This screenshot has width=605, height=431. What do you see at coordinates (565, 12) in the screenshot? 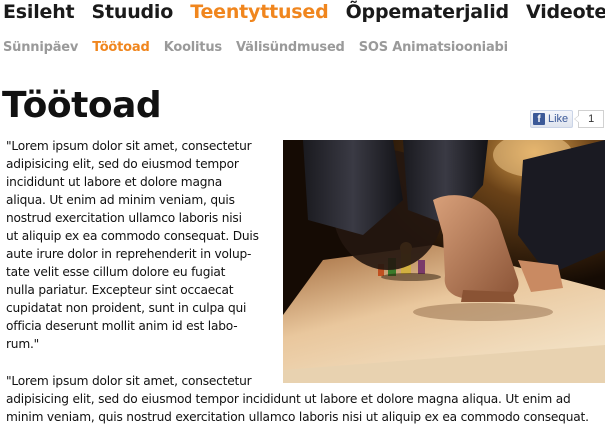
I see `nav-item-videoteek: Videoteek` at bounding box center [565, 12].